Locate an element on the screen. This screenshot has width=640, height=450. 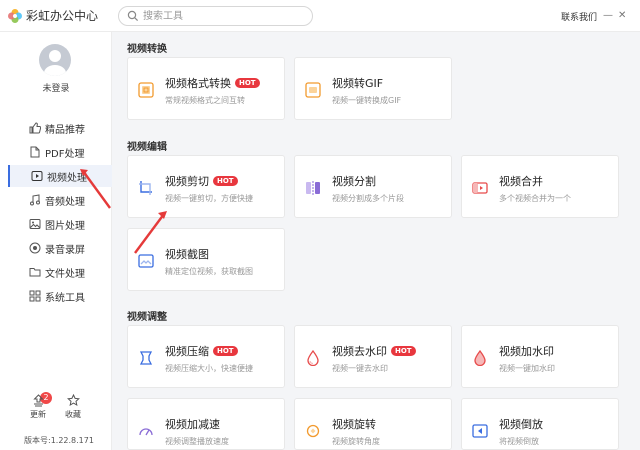
card-video-rotate: 视频旋转 视频旋转角度 is located at coordinates (373, 424).